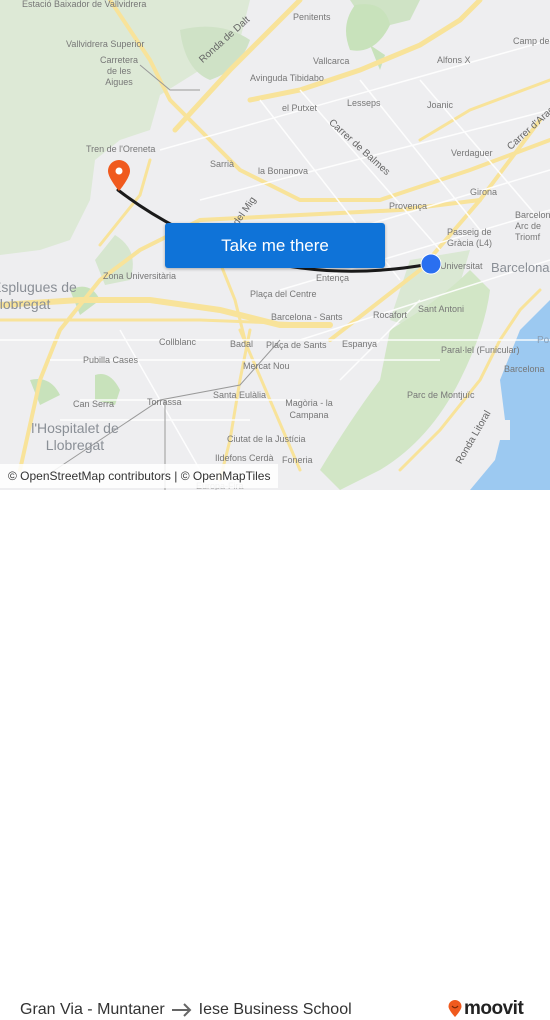 The height and width of the screenshot is (1020, 550). What do you see at coordinates (92, 1009) in the screenshot?
I see `origin-name: Gran Via - Muntaner` at bounding box center [92, 1009].